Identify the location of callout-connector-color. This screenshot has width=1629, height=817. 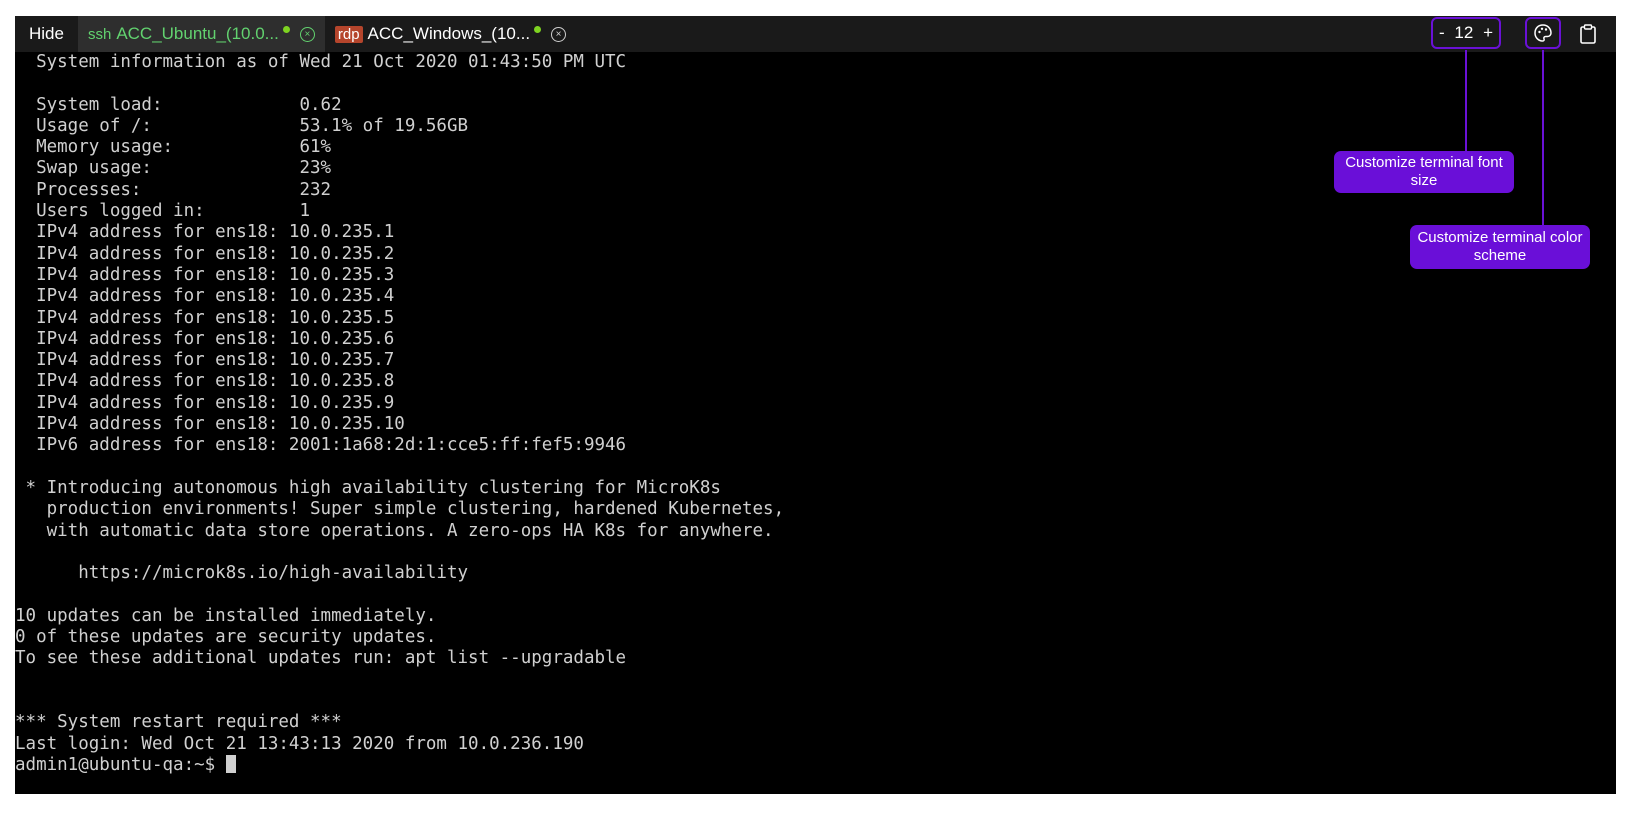
(1543, 137).